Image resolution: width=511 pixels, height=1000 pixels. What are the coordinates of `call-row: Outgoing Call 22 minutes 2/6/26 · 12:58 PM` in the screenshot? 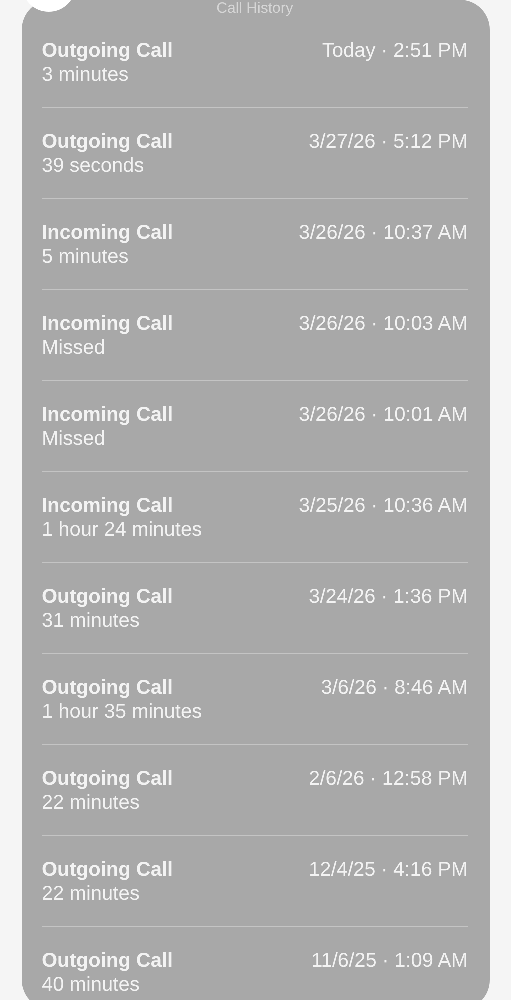 It's located at (255, 790).